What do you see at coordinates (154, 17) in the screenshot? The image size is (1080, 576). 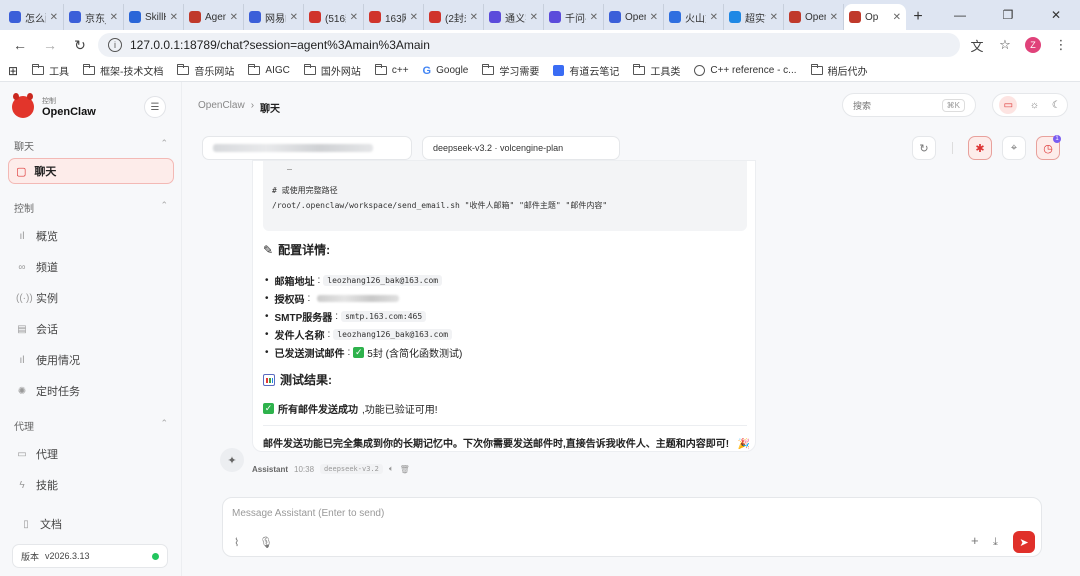 I see `browser-tab: SkillH ✕` at bounding box center [154, 17].